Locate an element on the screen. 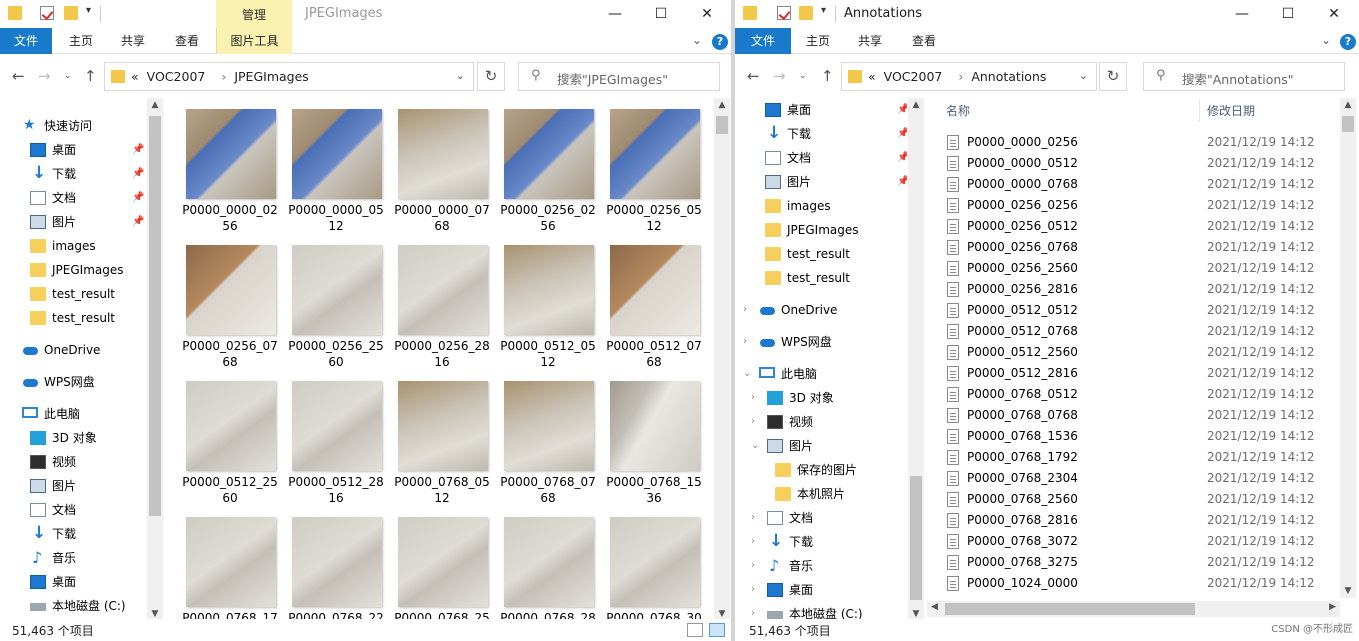 The height and width of the screenshot is (641, 1359). thumbnail-item: P0000_0000_0512 is located at coordinates (336, 165).